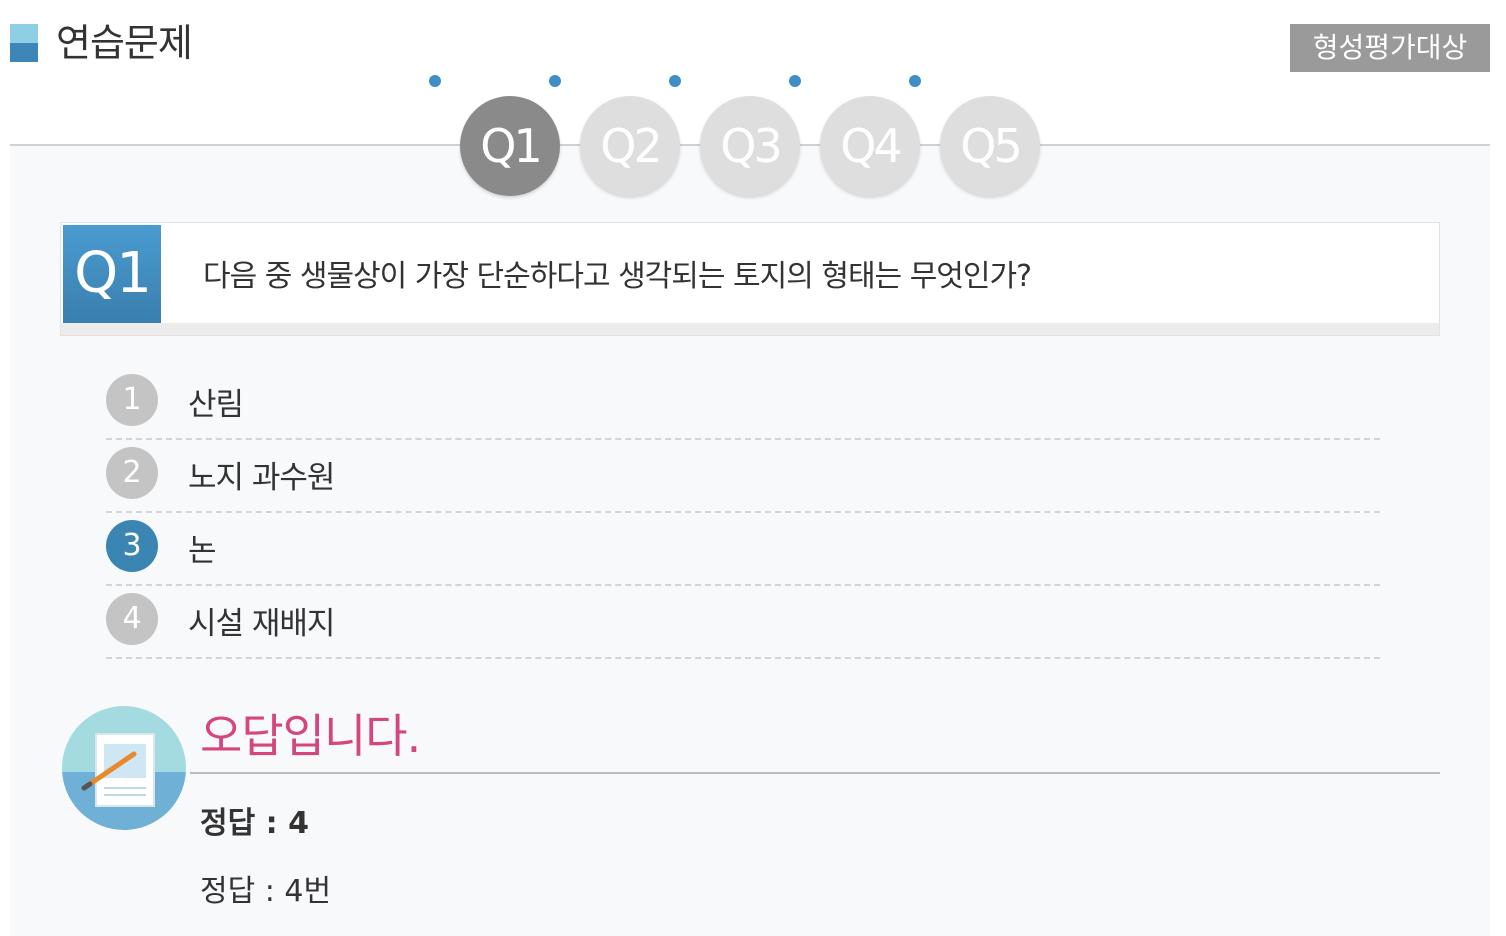 The image size is (1506, 936). What do you see at coordinates (510, 146) in the screenshot?
I see `tab-q1: Q1` at bounding box center [510, 146].